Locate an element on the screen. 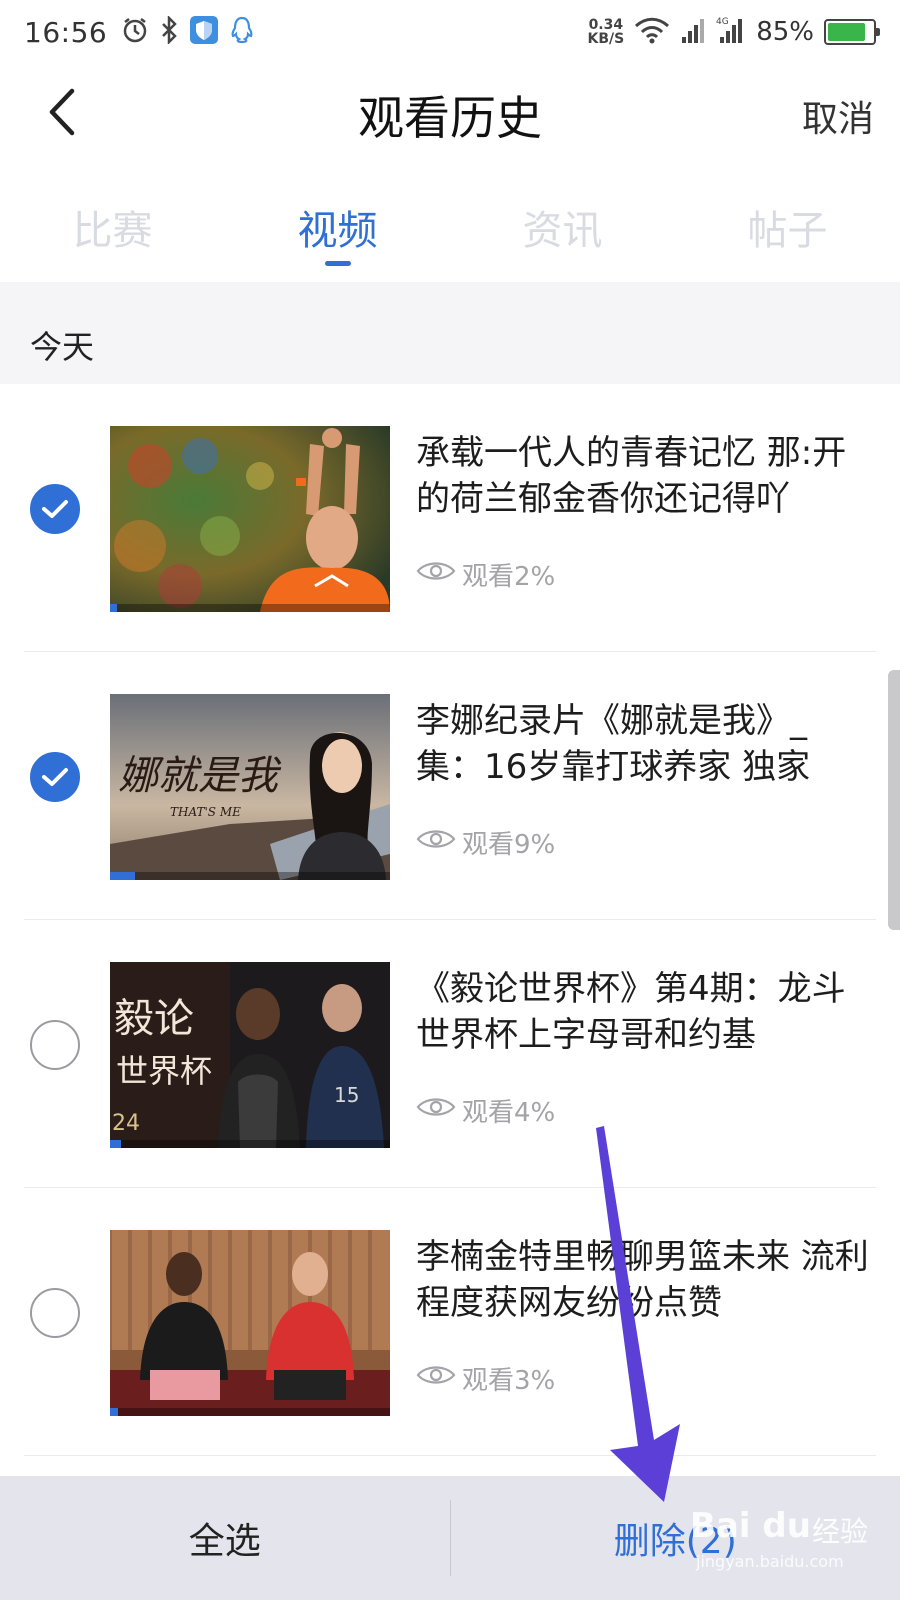 Image resolution: width=900 pixels, height=1600 pixels. net-speed-value: 0.34 is located at coordinates (606, 25).